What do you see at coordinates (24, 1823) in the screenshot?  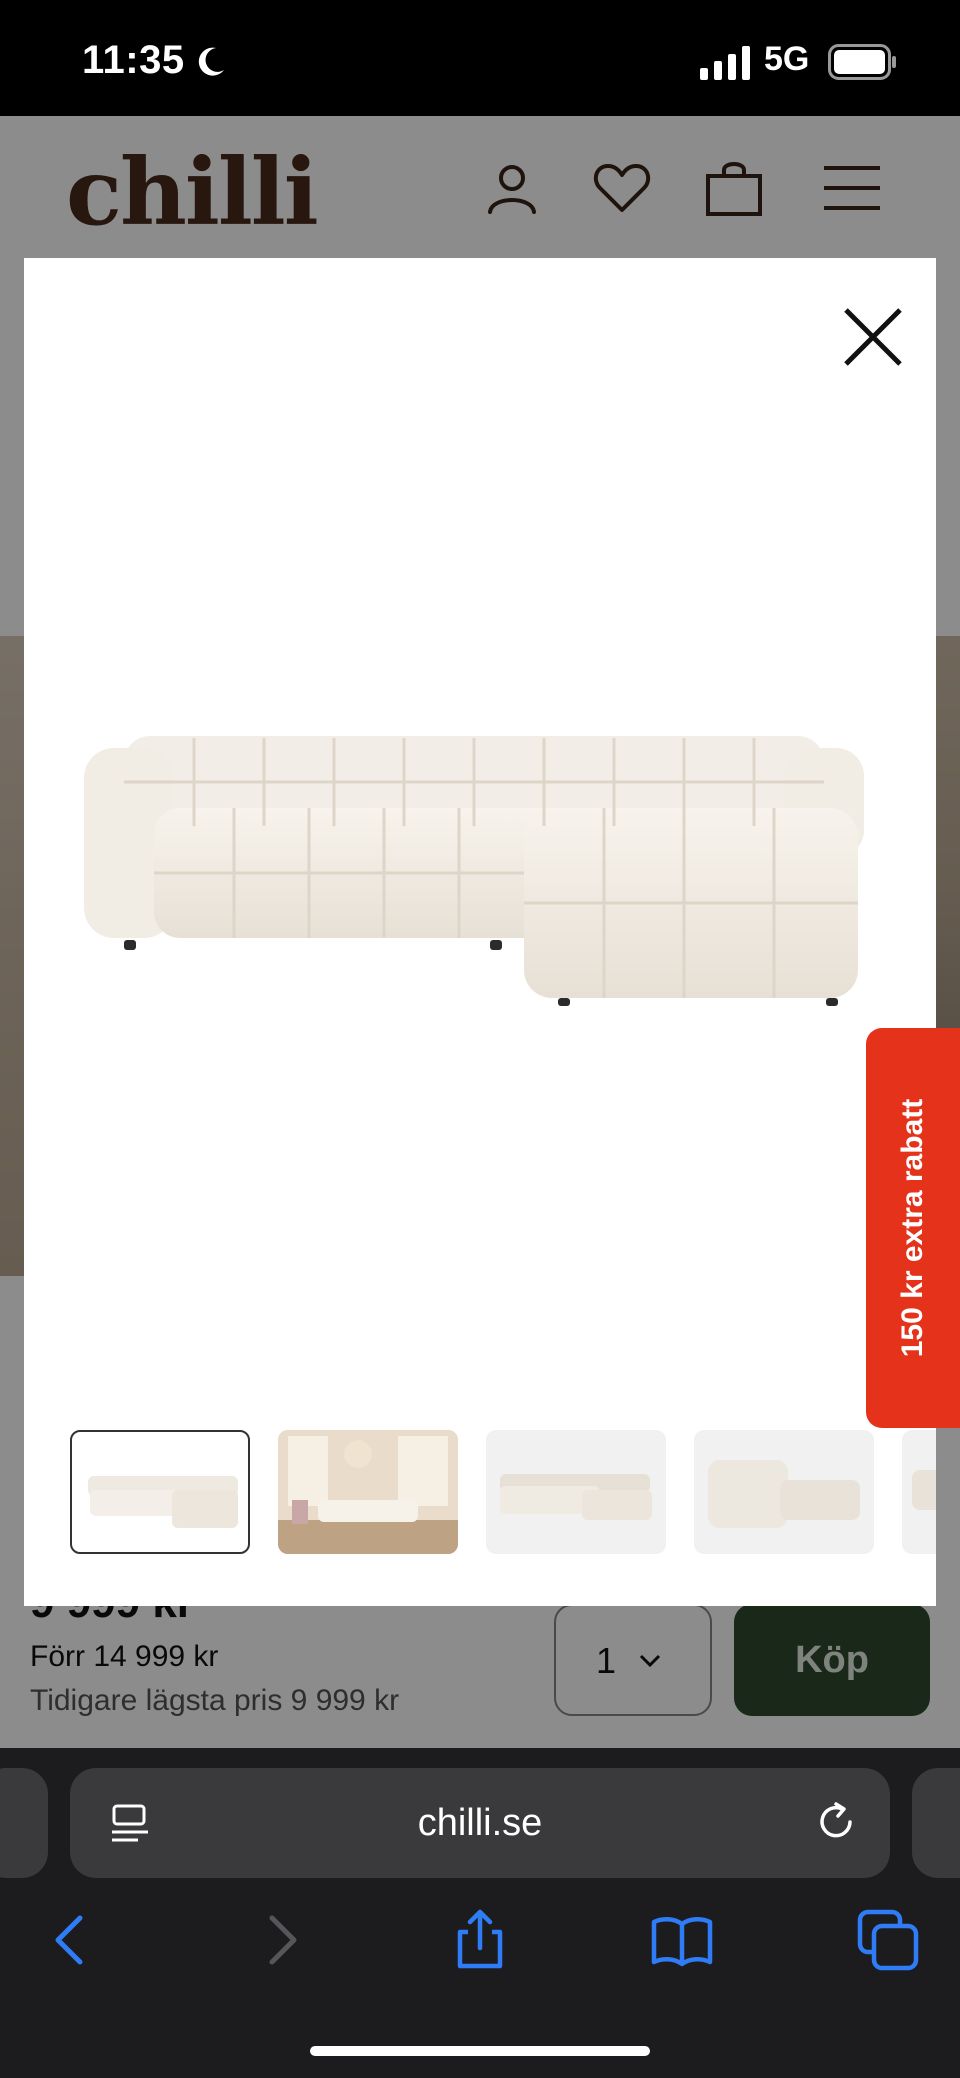 I see `previous-tab-preview` at bounding box center [24, 1823].